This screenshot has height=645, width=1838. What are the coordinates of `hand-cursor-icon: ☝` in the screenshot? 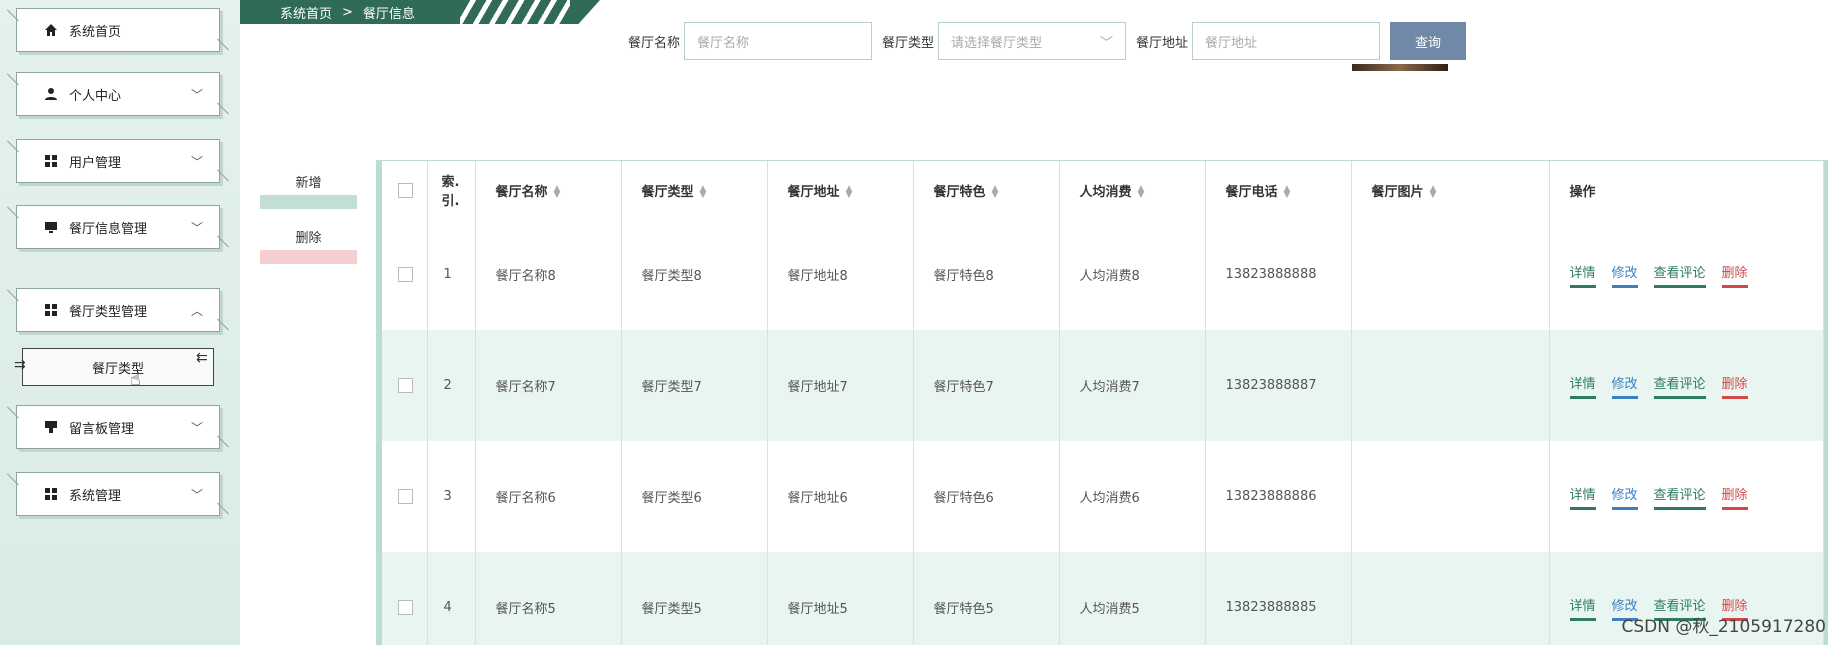 It's located at (135, 379).